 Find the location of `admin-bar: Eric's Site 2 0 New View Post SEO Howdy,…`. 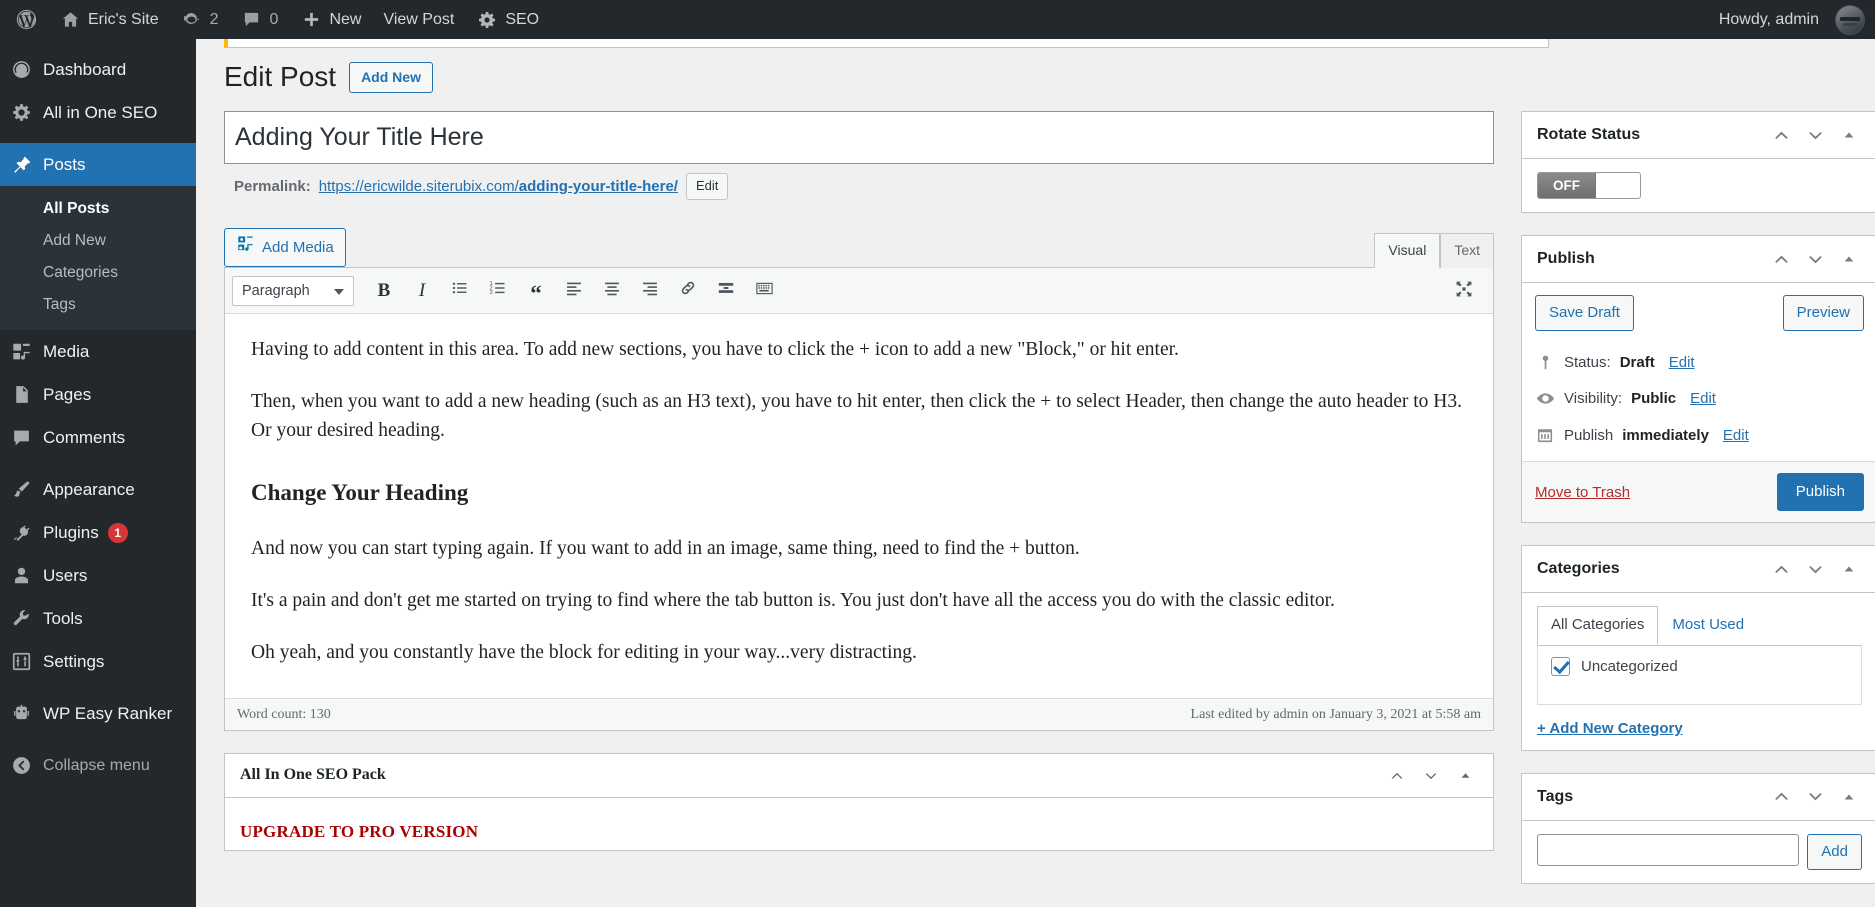

admin-bar: Eric's Site 2 0 New View Post SEO Howdy,… is located at coordinates (937, 19).